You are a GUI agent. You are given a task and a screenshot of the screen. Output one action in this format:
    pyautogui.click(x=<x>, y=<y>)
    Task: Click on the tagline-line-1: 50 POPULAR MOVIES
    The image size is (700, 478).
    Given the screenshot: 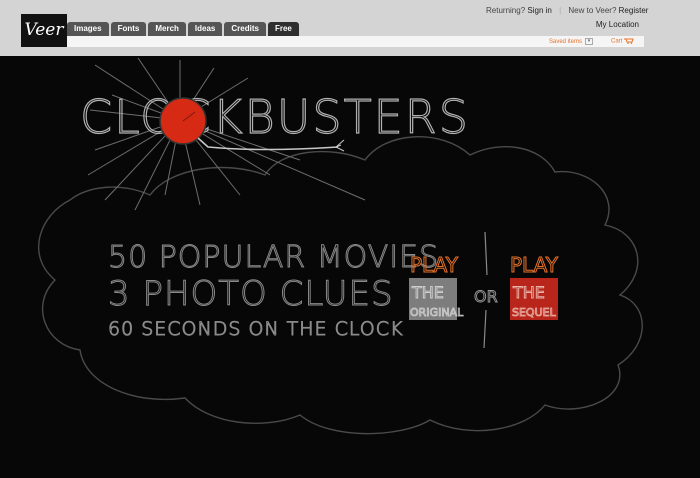 What is the action you would take?
    pyautogui.click(x=273, y=257)
    